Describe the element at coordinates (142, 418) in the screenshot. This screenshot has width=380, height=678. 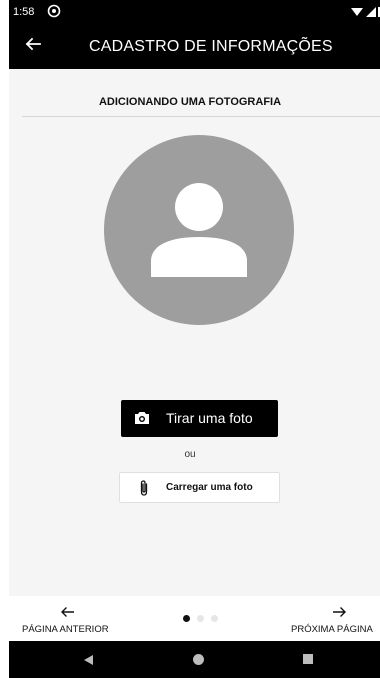
I see `camera-icon` at that location.